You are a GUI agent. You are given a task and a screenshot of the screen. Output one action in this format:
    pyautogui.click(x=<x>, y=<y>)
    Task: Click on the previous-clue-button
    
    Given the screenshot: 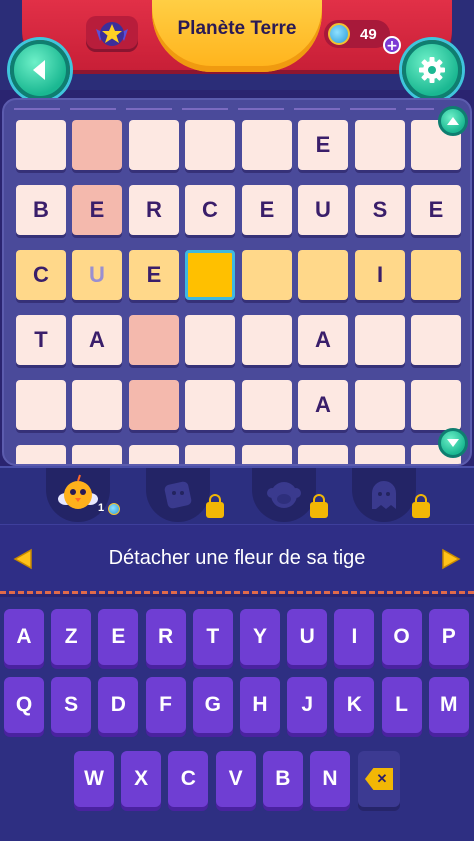 What is the action you would take?
    pyautogui.click(x=23, y=559)
    